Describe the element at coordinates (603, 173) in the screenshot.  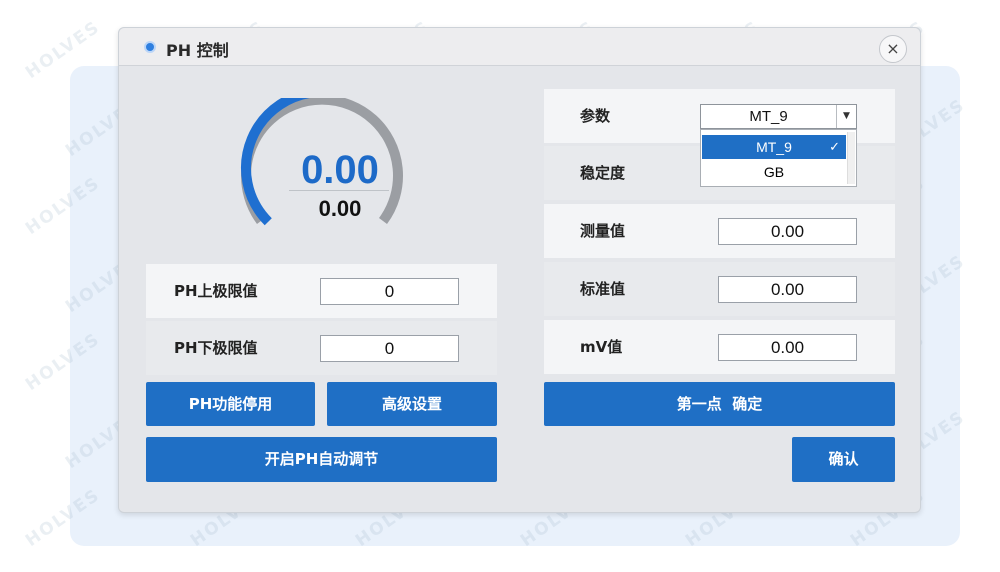
I see `stability-label: 稳定度` at that location.